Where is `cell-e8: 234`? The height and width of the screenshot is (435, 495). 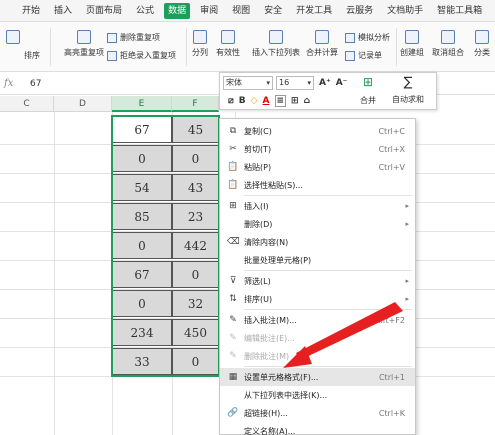
cell-e8: 234 is located at coordinates (142, 332).